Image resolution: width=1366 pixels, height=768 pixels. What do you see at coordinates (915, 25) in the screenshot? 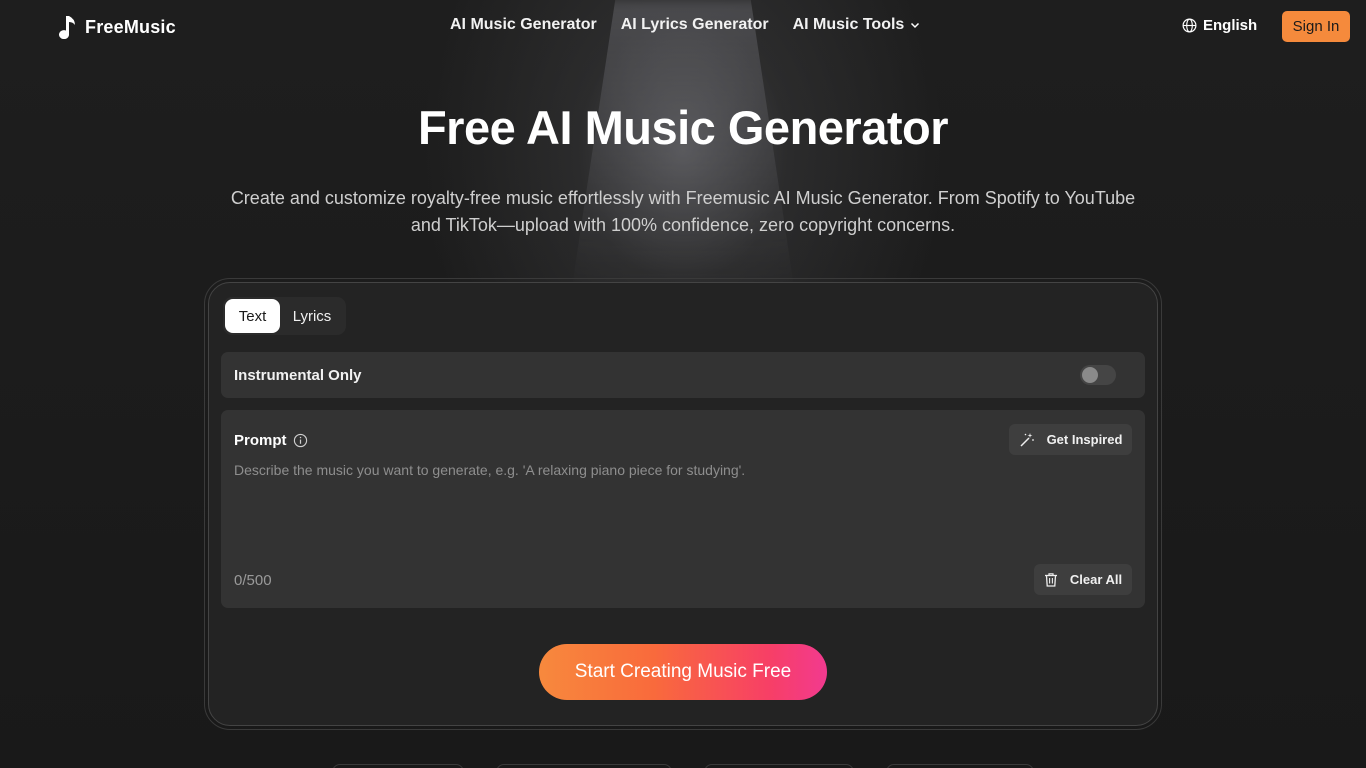
I see `chevron-down-icon` at bounding box center [915, 25].